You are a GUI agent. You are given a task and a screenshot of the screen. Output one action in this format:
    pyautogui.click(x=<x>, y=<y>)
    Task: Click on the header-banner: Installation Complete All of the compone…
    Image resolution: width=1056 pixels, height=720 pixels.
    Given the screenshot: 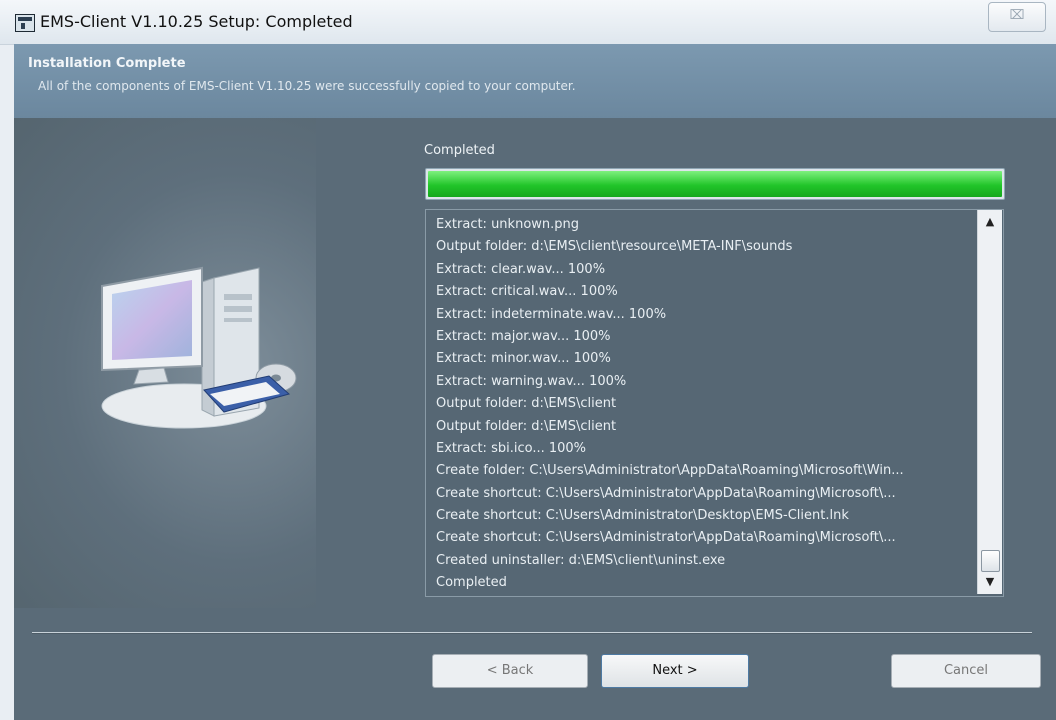 What is the action you would take?
    pyautogui.click(x=535, y=81)
    